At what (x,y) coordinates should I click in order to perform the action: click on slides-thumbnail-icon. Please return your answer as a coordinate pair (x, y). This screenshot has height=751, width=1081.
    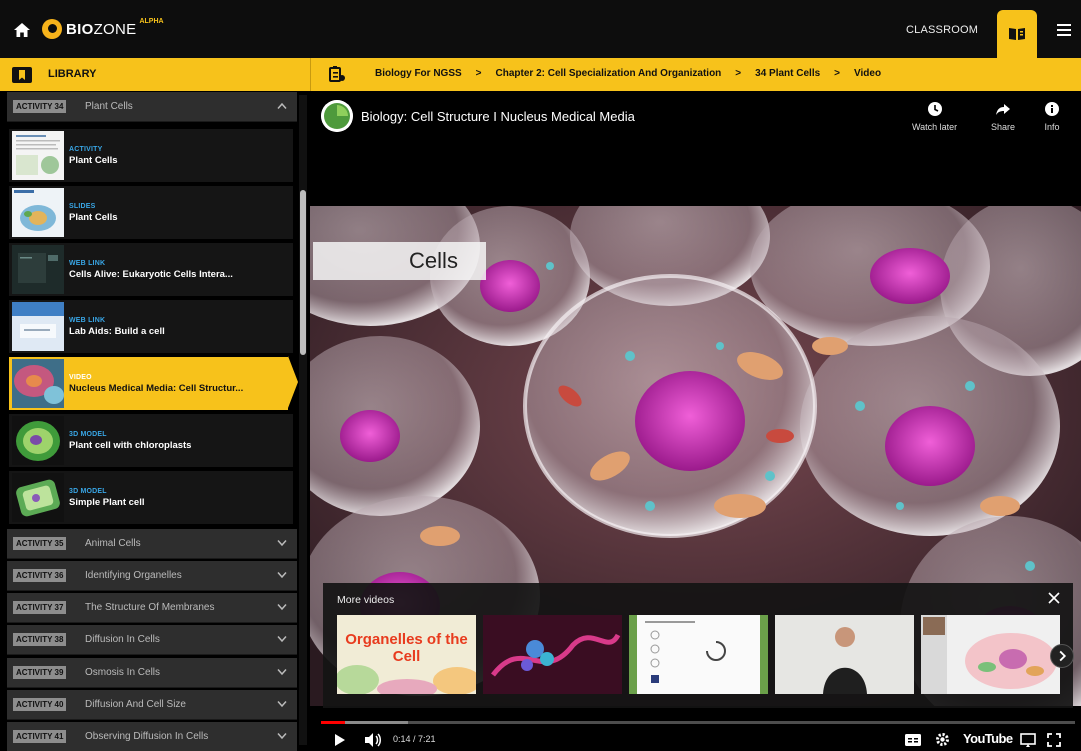
    Looking at the image, I should click on (38, 212).